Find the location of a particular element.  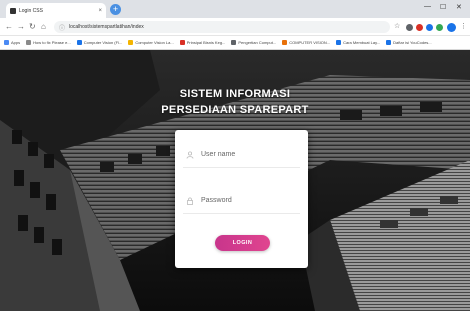

title-line-1: SISTEM INFORMASI is located at coordinates (235, 94).